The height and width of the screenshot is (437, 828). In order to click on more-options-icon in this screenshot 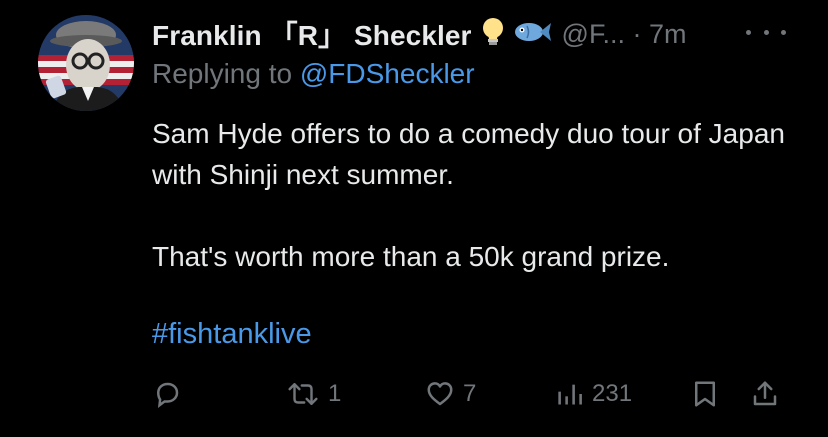, I will do `click(766, 32)`.